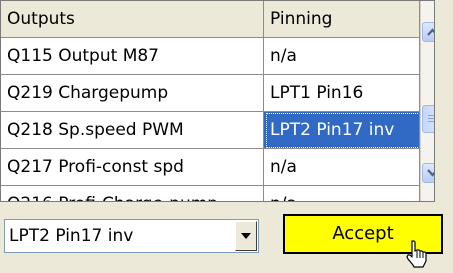  I want to click on chevron-up-icon, so click(430, 32).